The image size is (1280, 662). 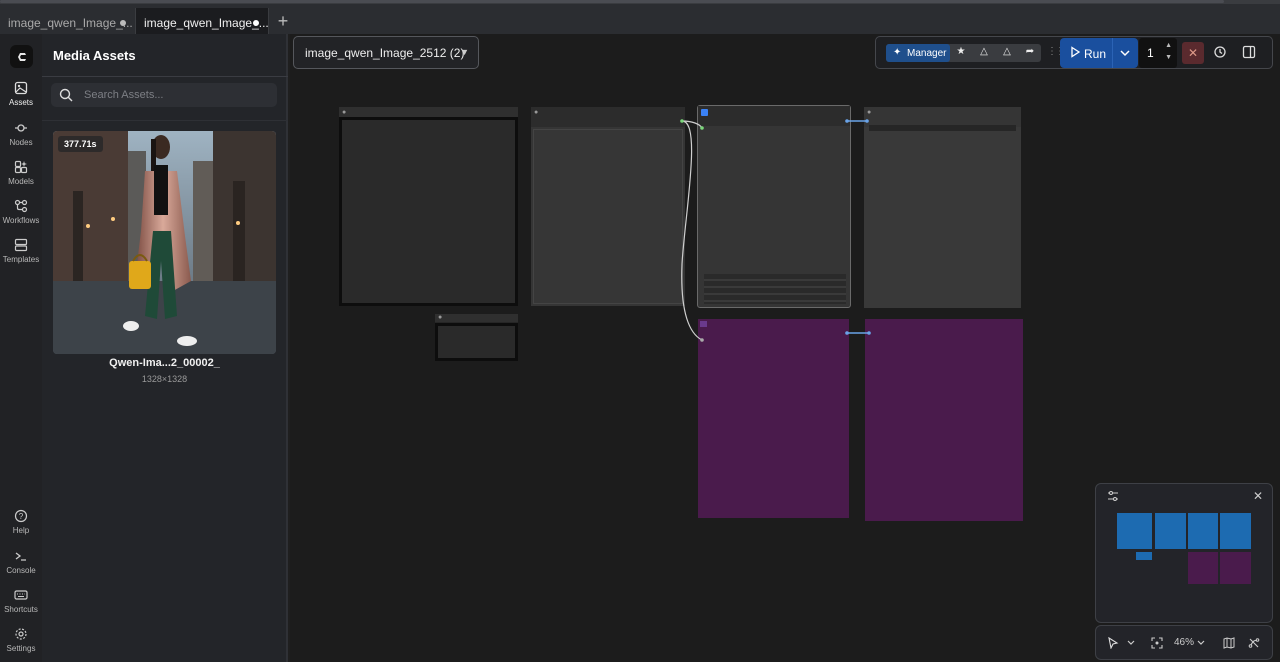 I want to click on rail-assets-button: Assets, so click(x=21, y=94).